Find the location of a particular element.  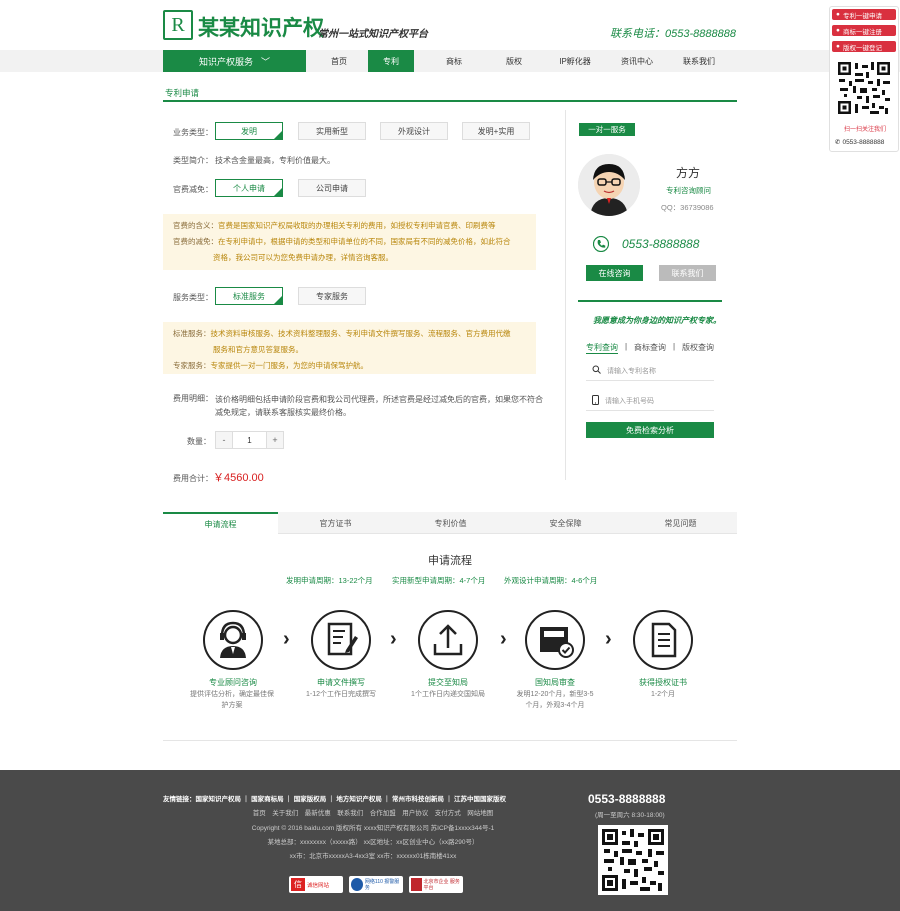

query-tab-trademark: 商标查询 is located at coordinates (650, 347).